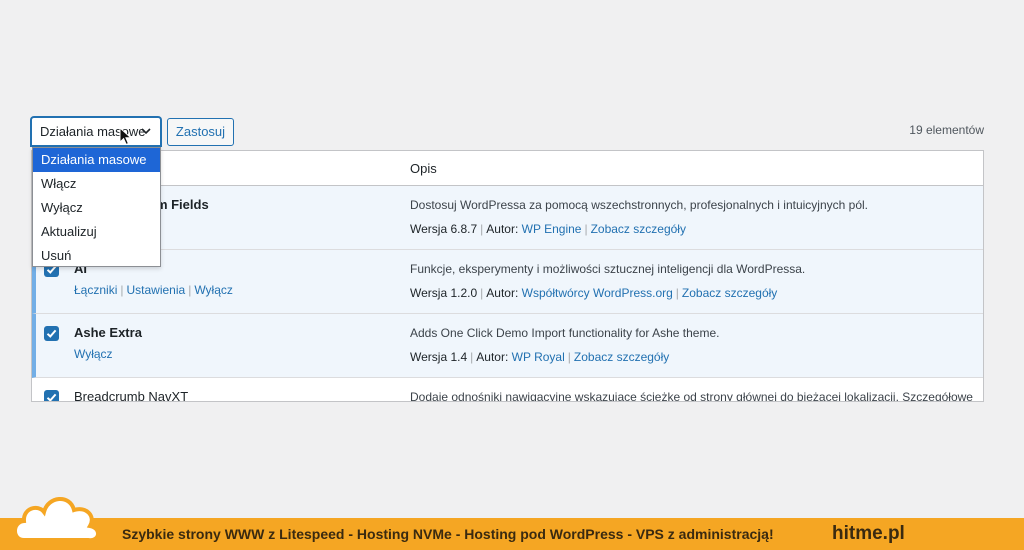 This screenshot has height=550, width=1024. What do you see at coordinates (507, 168) in the screenshot?
I see `table-header: Opis` at bounding box center [507, 168].